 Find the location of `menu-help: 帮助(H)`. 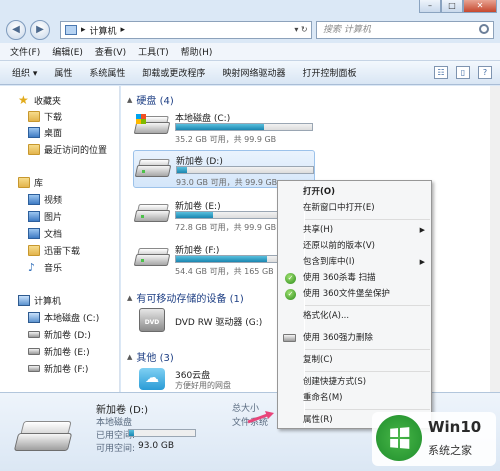

menu-help: 帮助(H) is located at coordinates (197, 51).